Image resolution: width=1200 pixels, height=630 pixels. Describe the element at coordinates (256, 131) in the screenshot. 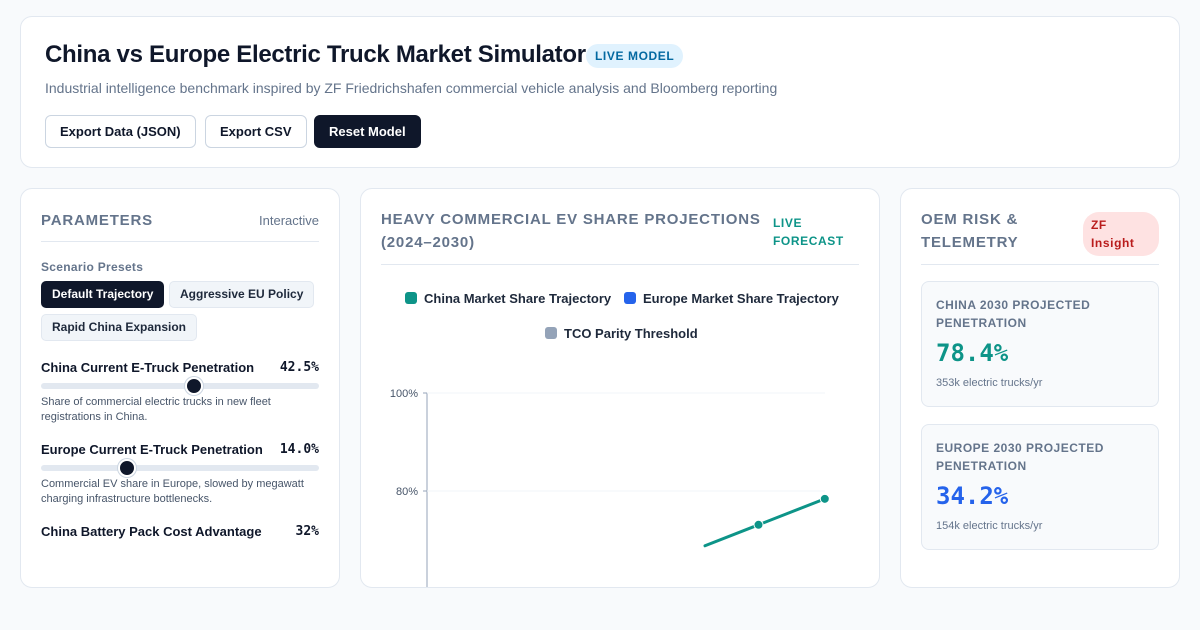

I see `export-csv-button: Export CSV` at that location.